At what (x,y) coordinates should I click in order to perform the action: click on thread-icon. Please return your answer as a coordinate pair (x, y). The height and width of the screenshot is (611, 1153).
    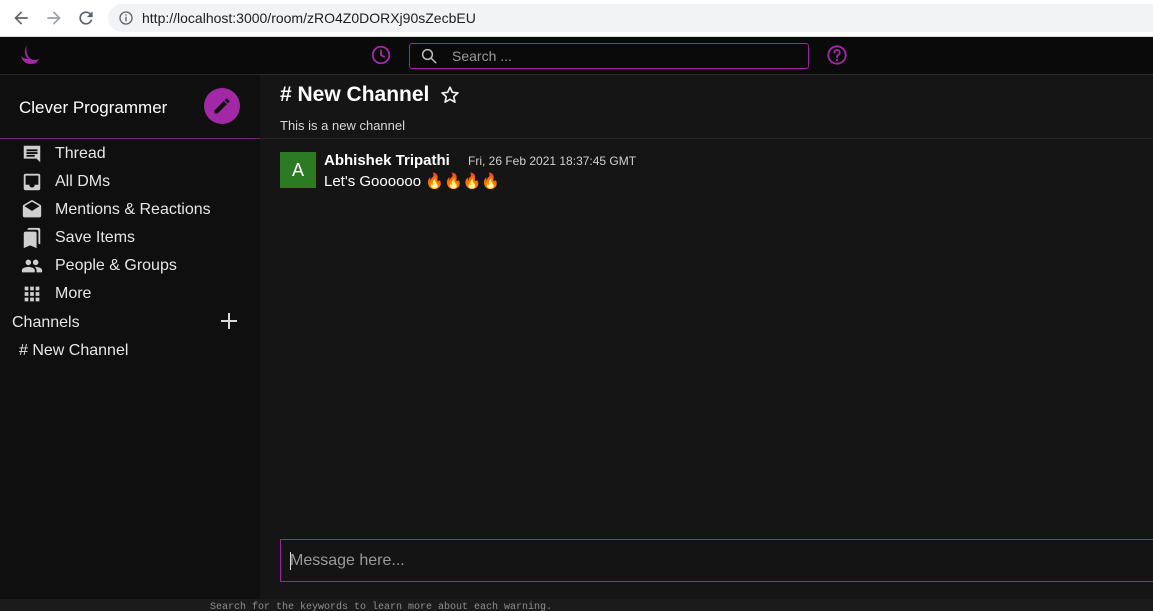
    Looking at the image, I should click on (32, 154).